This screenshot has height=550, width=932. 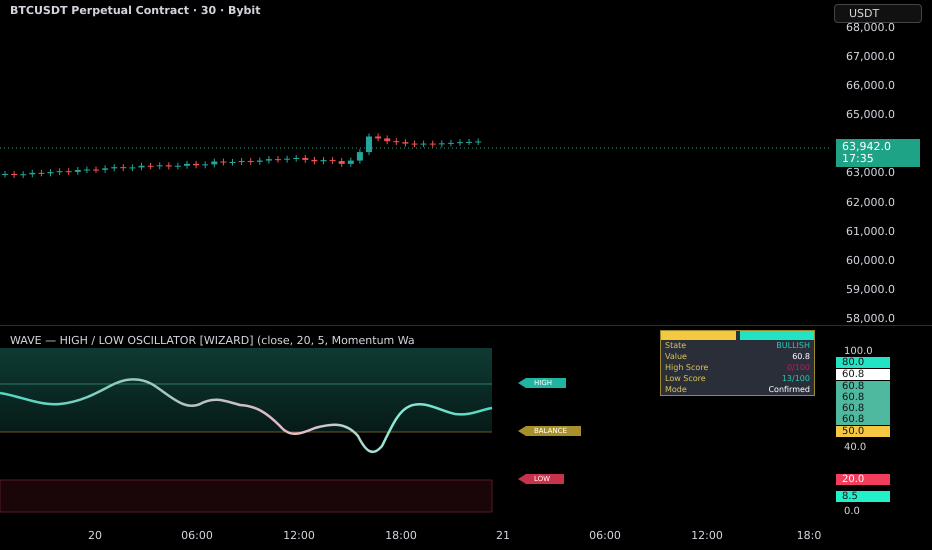 What do you see at coordinates (870, 85) in the screenshot?
I see `price-label: 66,000.0` at bounding box center [870, 85].